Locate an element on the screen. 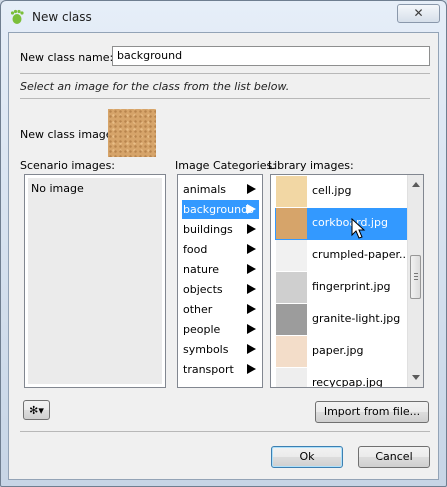  options-gear-button: ✻▾ is located at coordinates (36, 410).